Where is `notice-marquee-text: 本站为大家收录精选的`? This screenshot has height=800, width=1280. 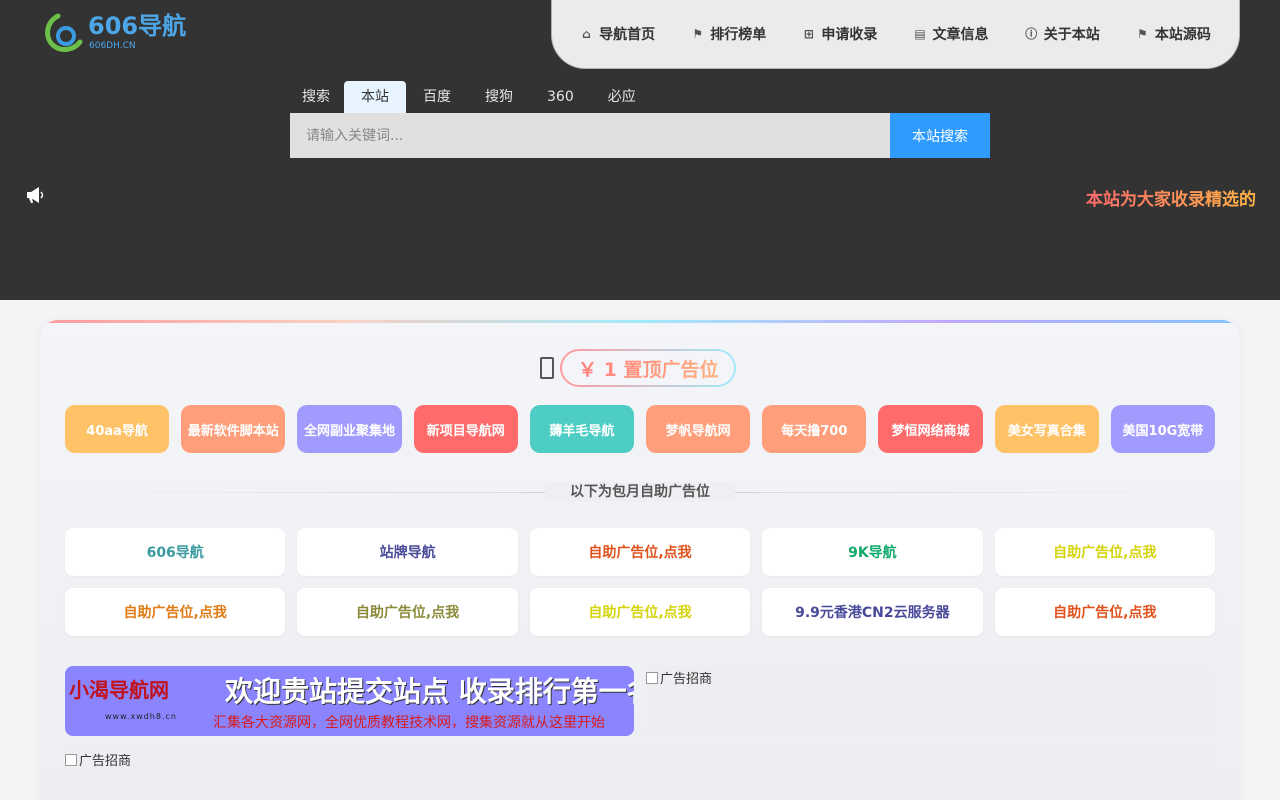 notice-marquee-text: 本站为大家收录精选的 is located at coordinates (1171, 197).